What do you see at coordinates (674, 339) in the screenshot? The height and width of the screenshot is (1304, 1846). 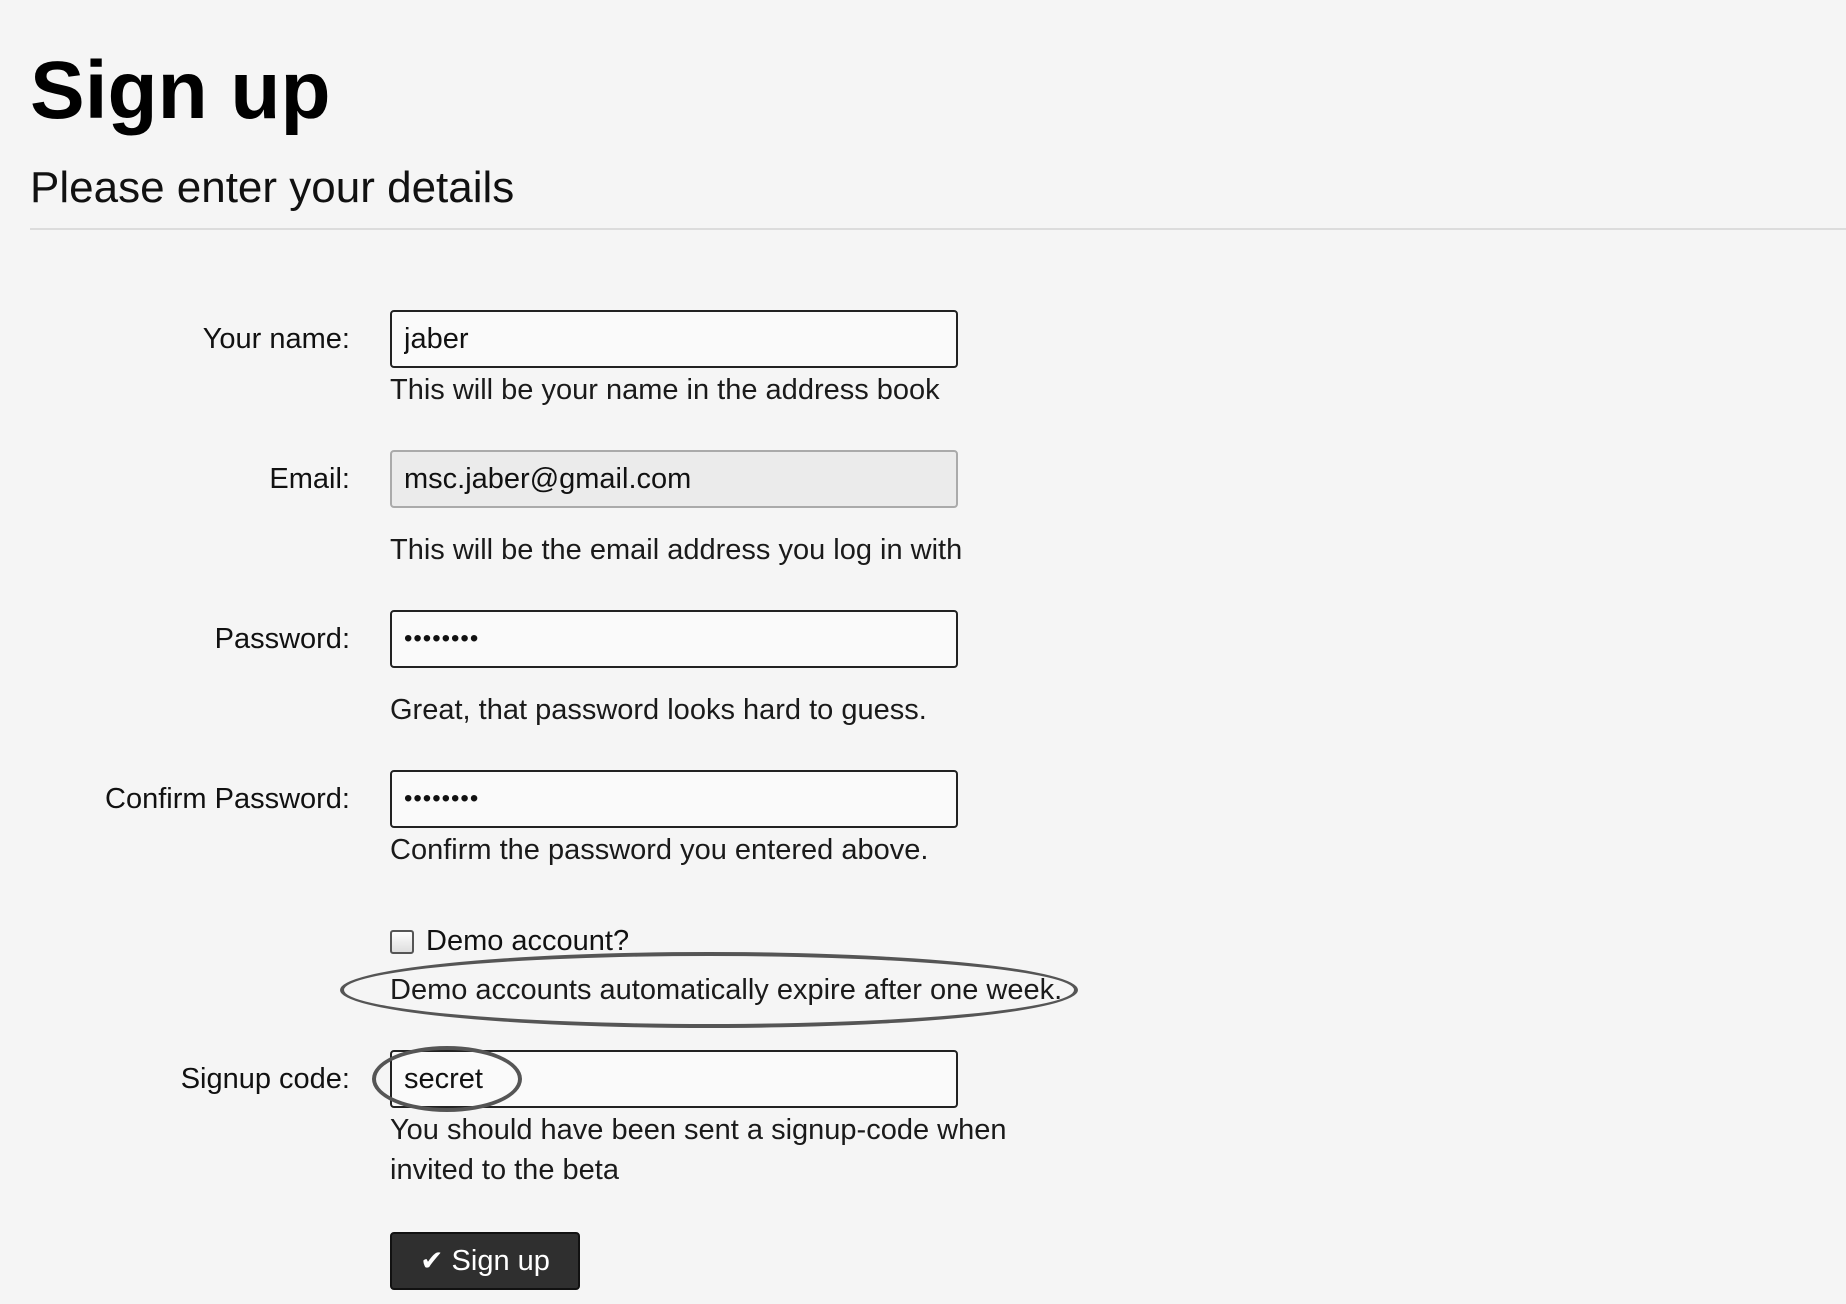 I see `name-input` at bounding box center [674, 339].